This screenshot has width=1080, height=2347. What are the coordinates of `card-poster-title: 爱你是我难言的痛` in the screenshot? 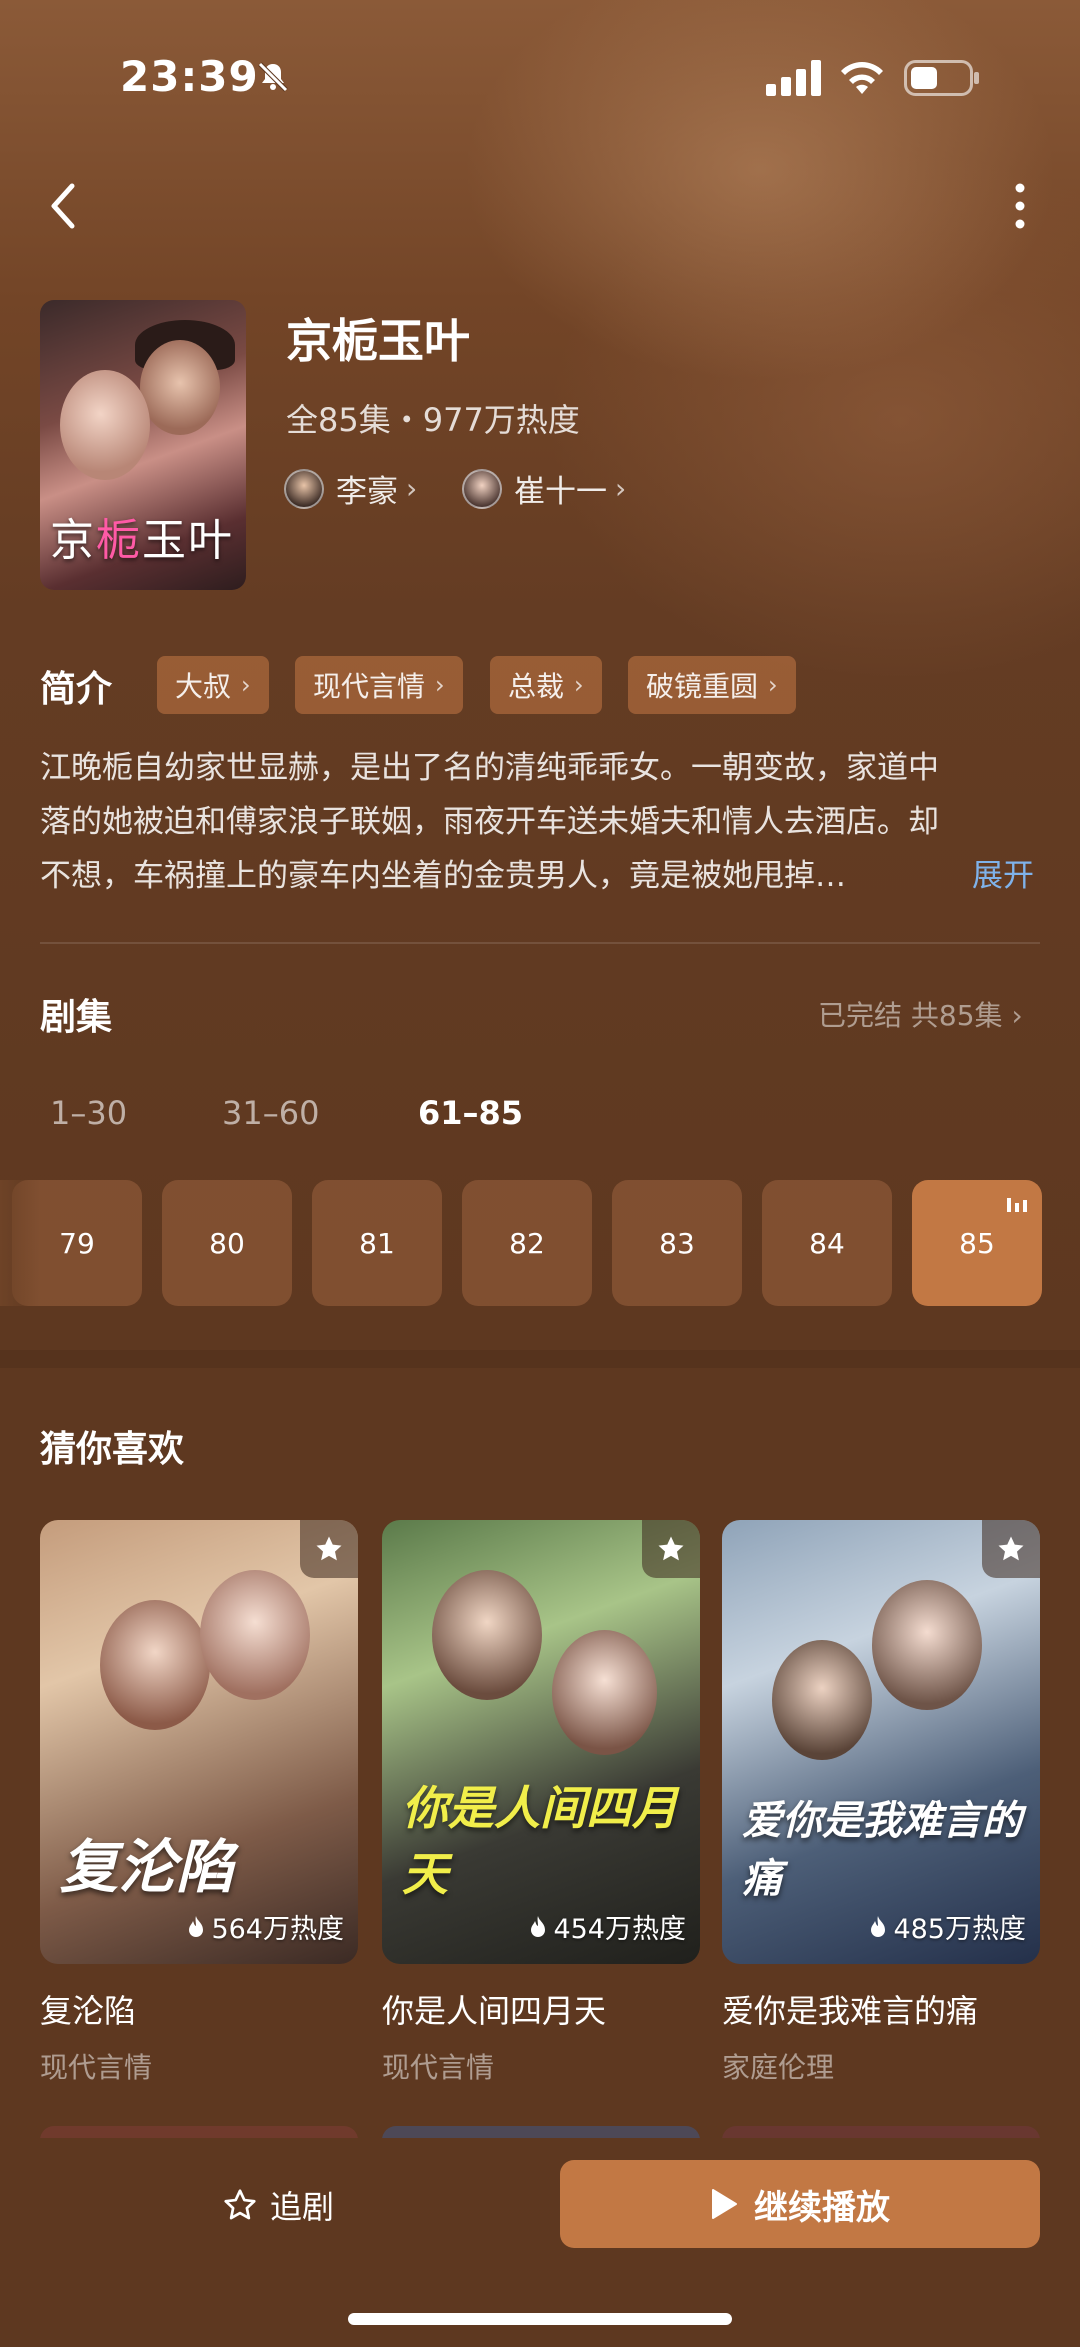 It's located at (882, 1849).